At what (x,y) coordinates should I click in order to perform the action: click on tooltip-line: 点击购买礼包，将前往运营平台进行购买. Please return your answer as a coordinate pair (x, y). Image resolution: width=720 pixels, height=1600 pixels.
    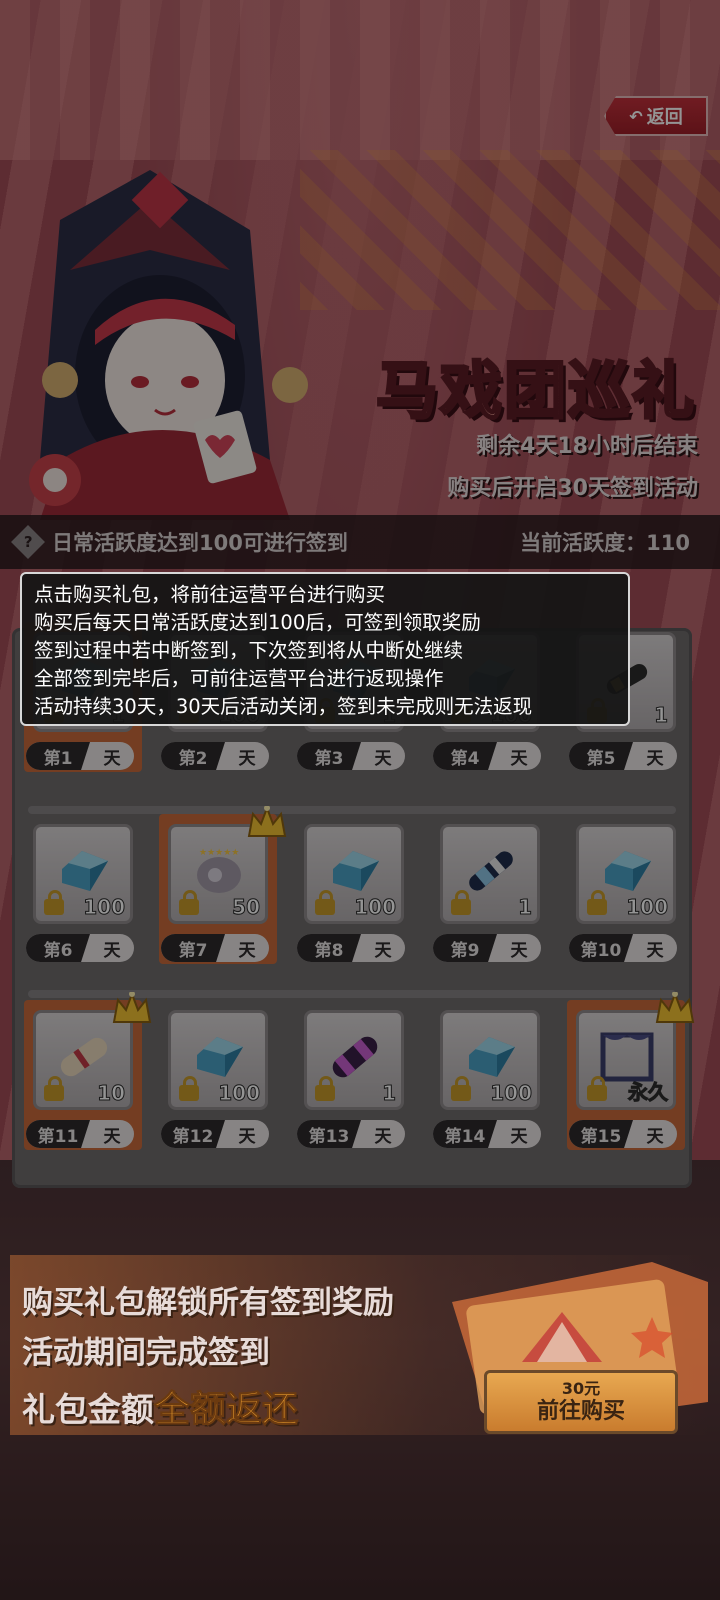
    Looking at the image, I should click on (210, 594).